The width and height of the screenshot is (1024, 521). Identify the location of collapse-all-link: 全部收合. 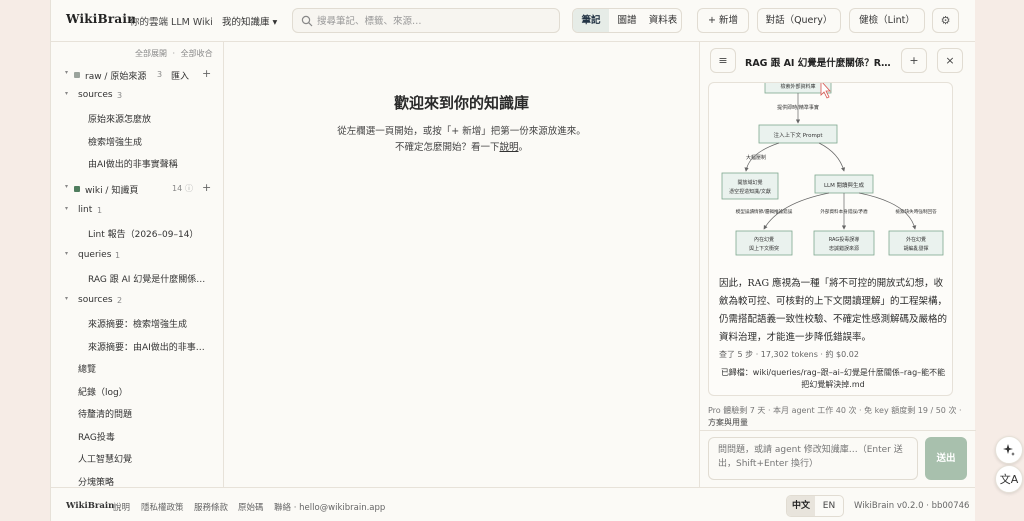
(197, 53).